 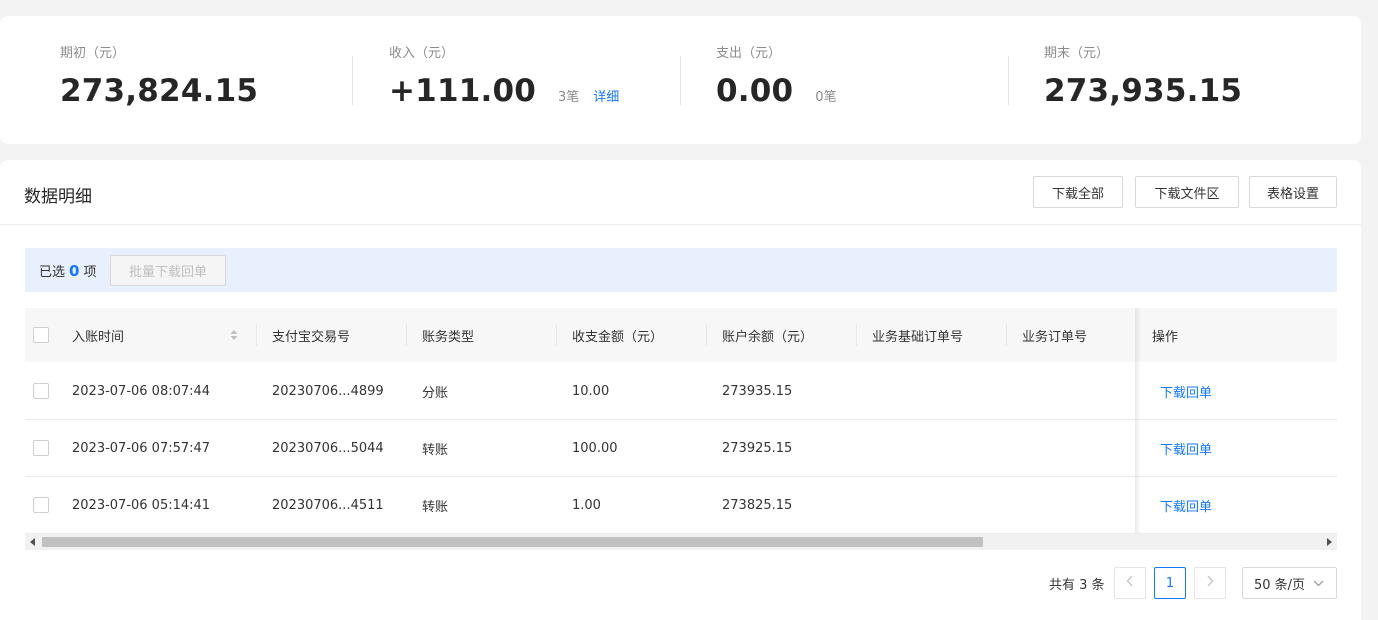 I want to click on selection-text: 已选 0 项, so click(x=67, y=270).